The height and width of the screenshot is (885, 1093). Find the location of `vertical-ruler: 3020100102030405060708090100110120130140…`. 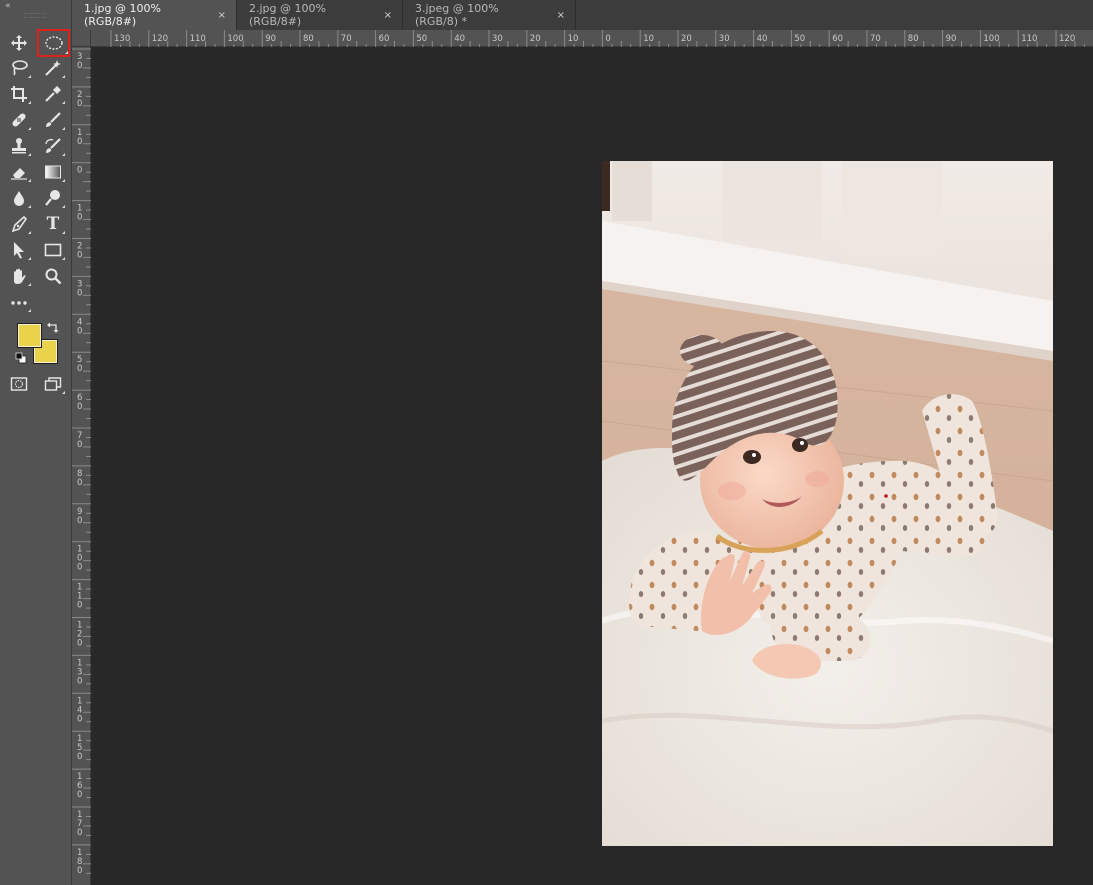

vertical-ruler: 3020100102030405060708090100110120130140… is located at coordinates (81, 466).